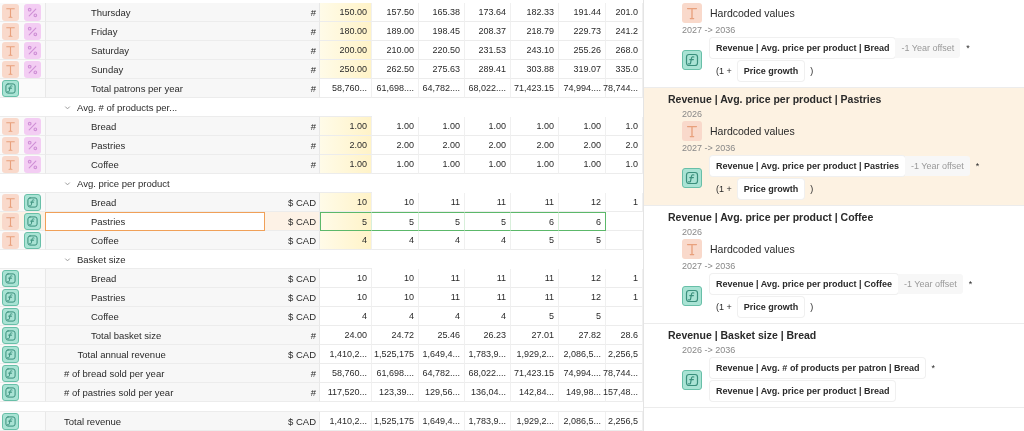 This screenshot has width=1024, height=431. Describe the element at coordinates (155, 88) in the screenshot. I see `row-label: Total patrons per year` at that location.